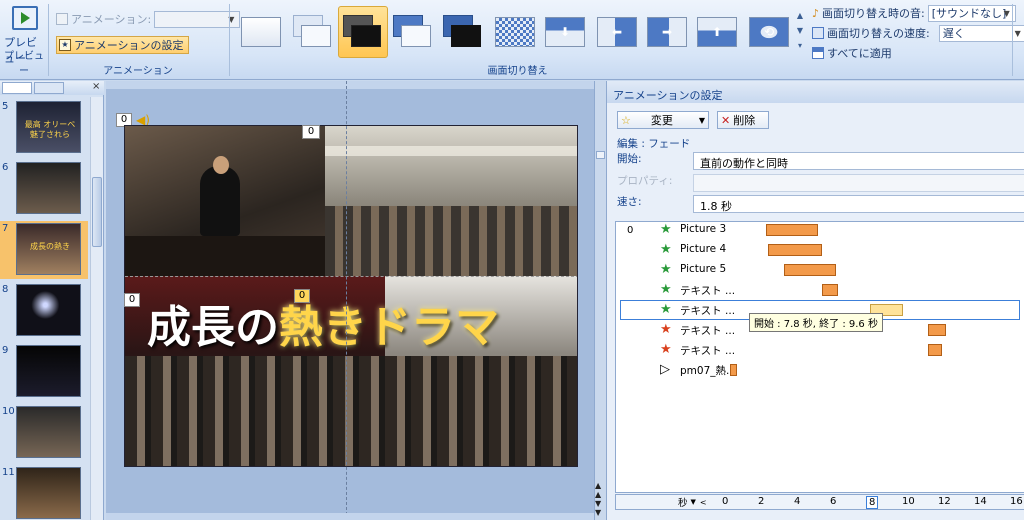 The width and height of the screenshot is (1024, 520). What do you see at coordinates (463, 32) in the screenshot?
I see `transition-cut-black` at bounding box center [463, 32].